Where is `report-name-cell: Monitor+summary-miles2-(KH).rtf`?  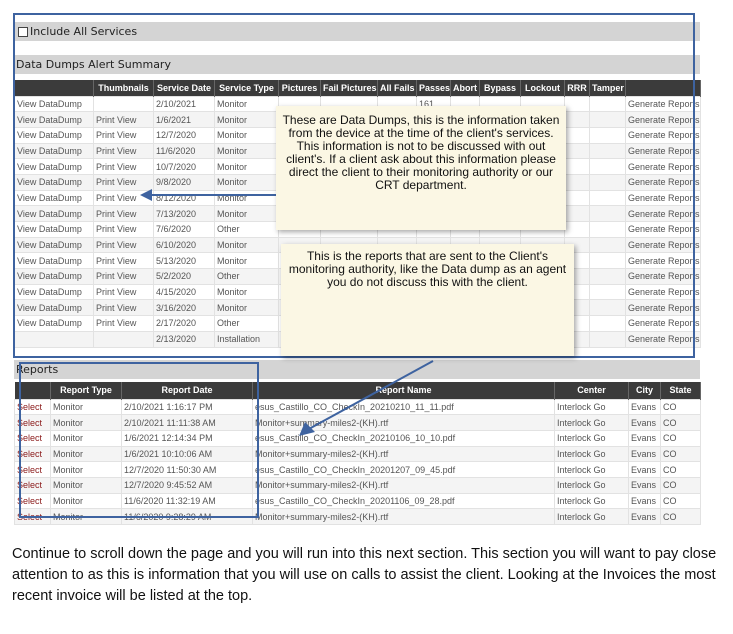 report-name-cell: Monitor+summary-miles2-(KH).rtf is located at coordinates (403, 516).